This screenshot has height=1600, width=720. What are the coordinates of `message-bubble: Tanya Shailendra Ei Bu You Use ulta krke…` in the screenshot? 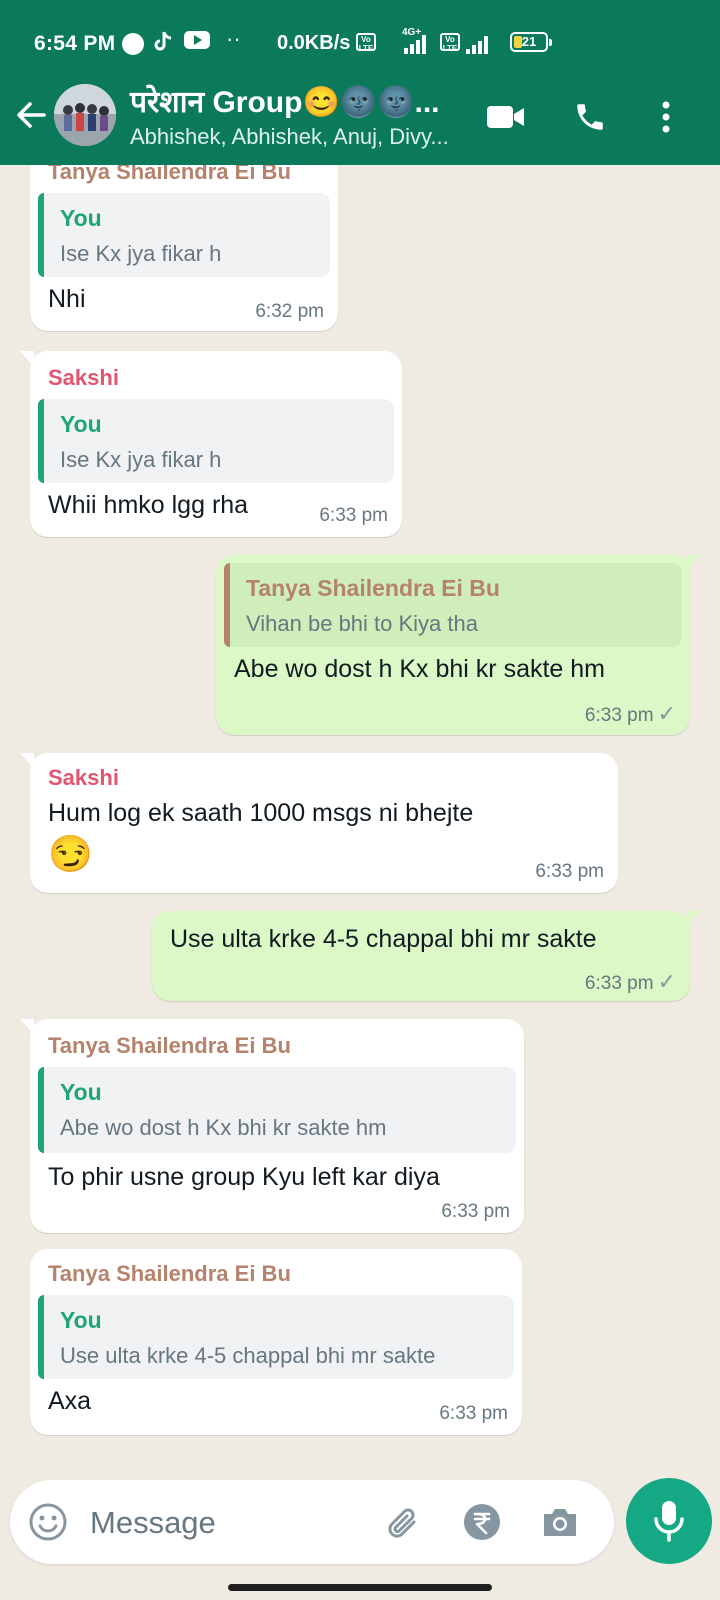 It's located at (276, 1342).